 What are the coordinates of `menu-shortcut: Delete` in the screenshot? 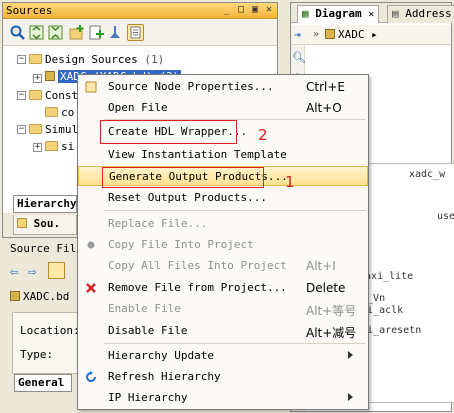 It's located at (326, 288).